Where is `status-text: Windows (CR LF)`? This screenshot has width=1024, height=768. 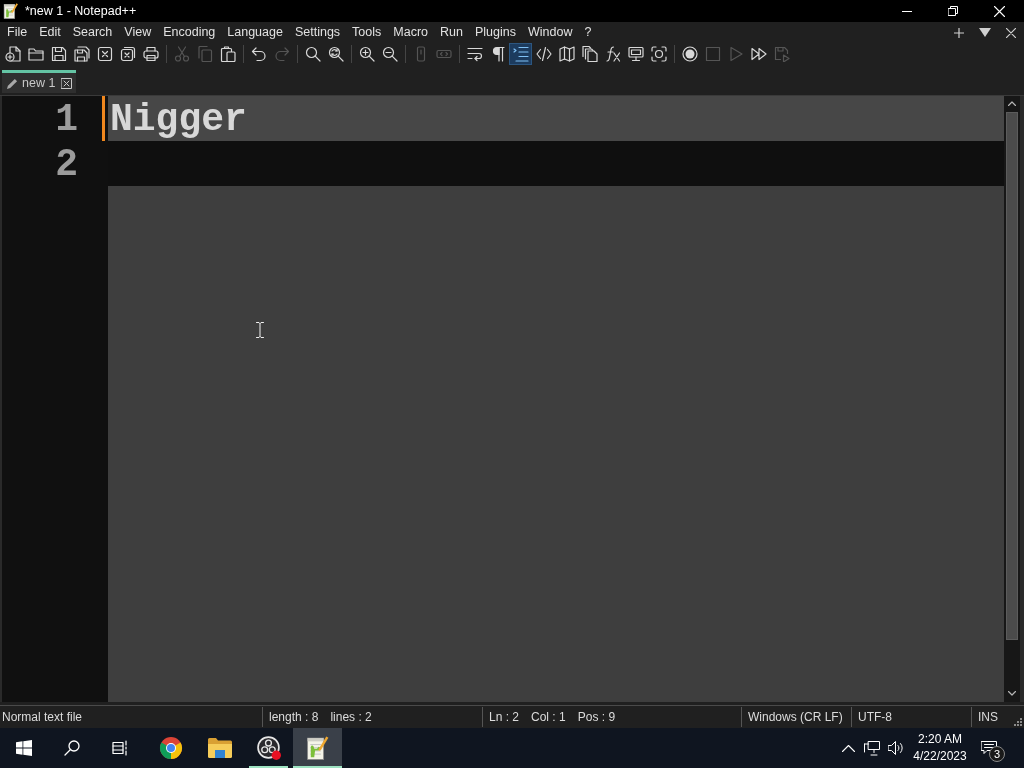
status-text: Windows (CR LF) is located at coordinates (795, 717).